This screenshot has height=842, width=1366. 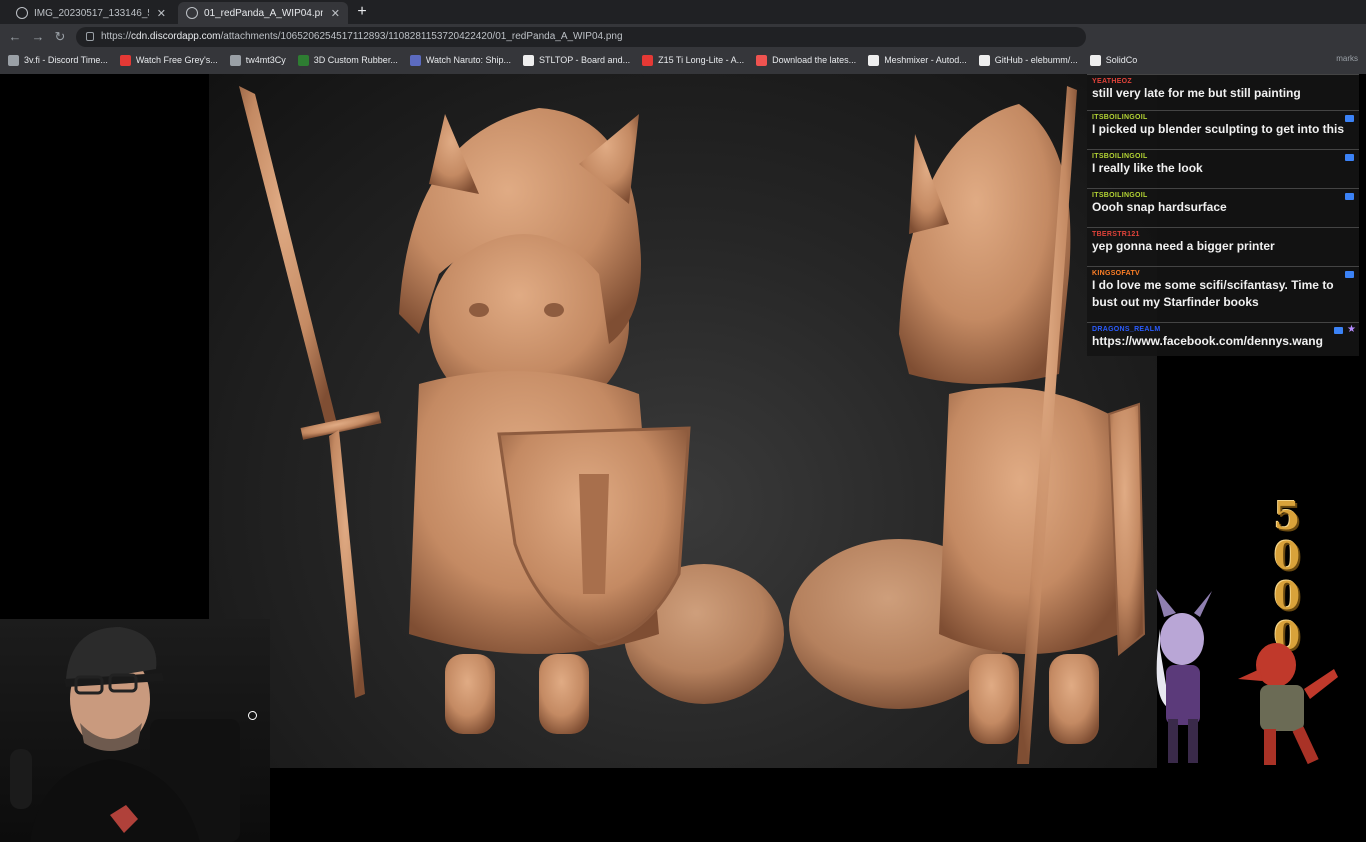 What do you see at coordinates (252, 715) in the screenshot?
I see `mouse-cursor-icon` at bounding box center [252, 715].